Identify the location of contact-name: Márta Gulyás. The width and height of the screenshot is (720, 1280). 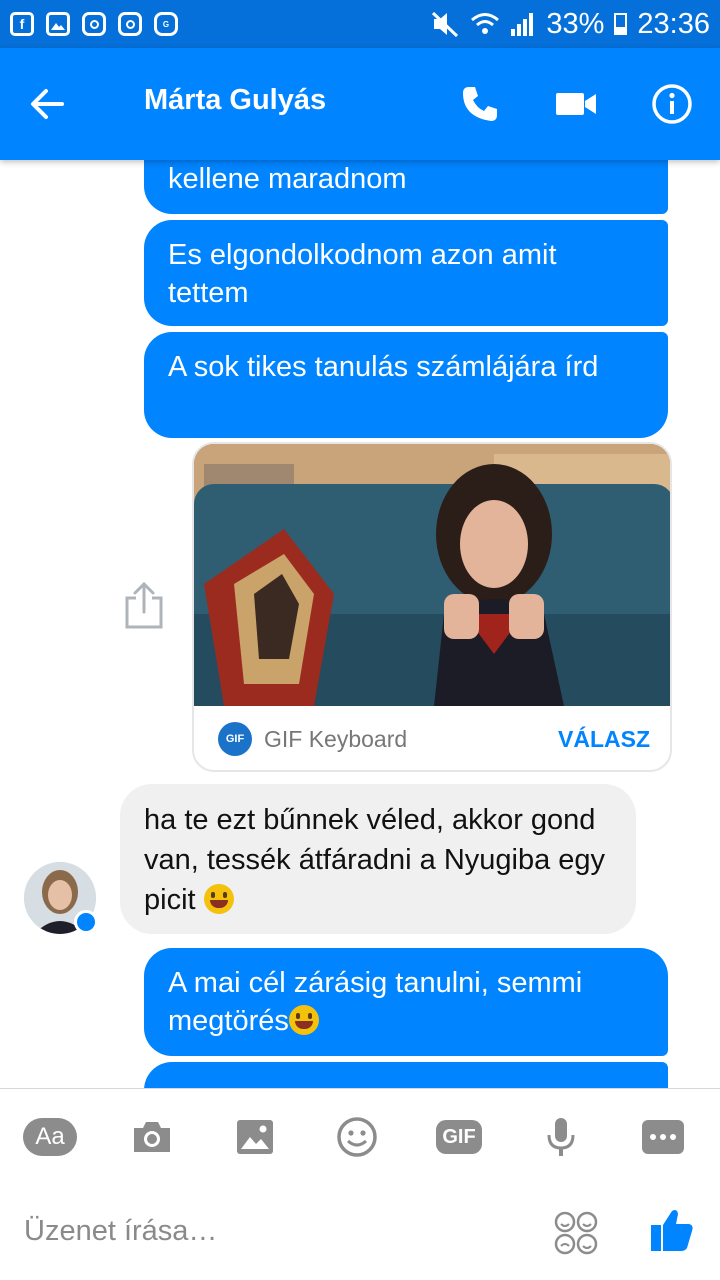
(235, 100).